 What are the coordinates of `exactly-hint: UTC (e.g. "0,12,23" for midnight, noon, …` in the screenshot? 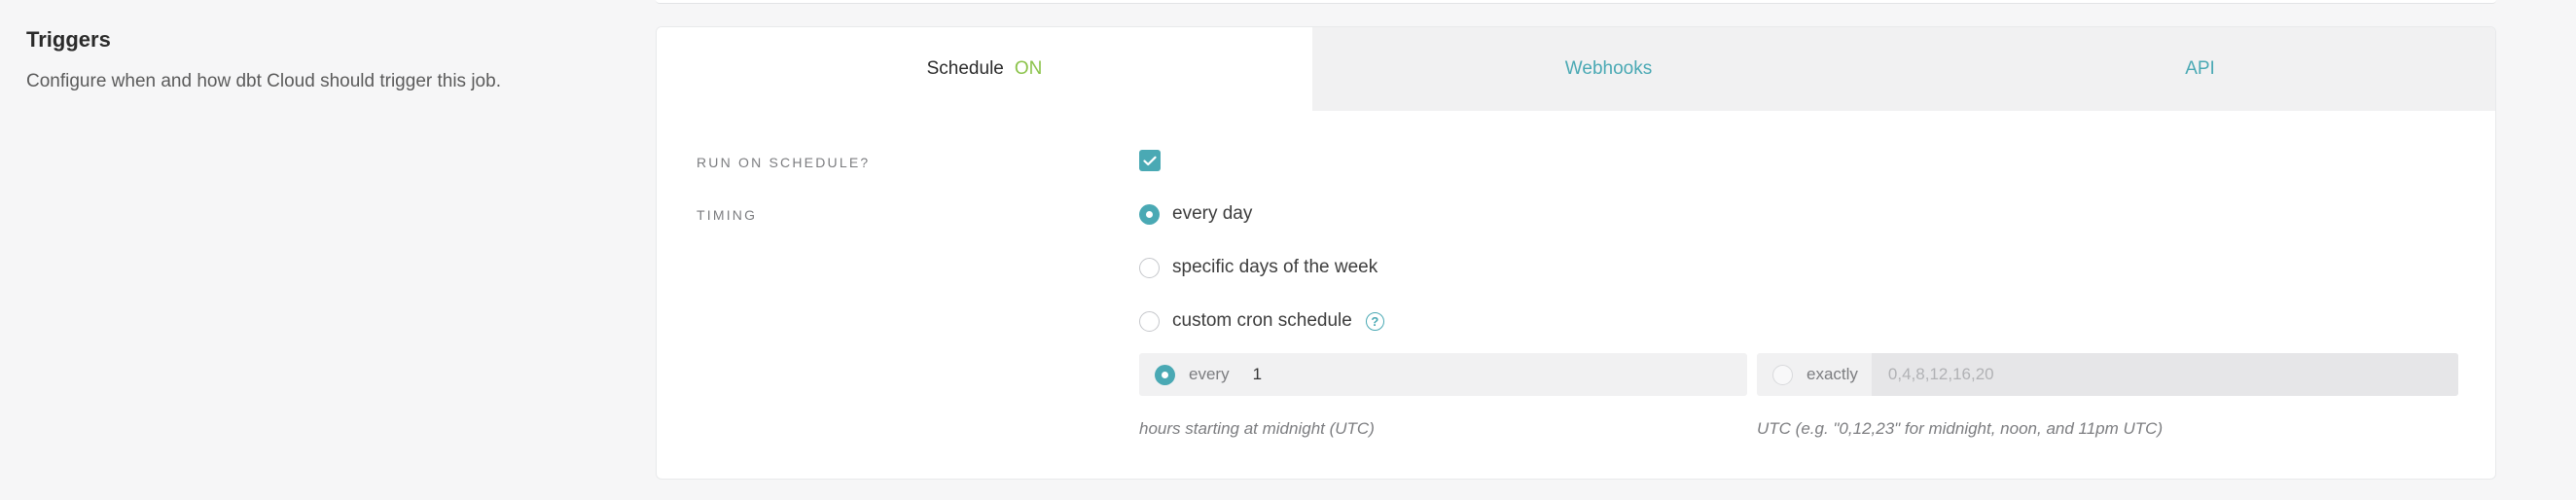 It's located at (1960, 428).